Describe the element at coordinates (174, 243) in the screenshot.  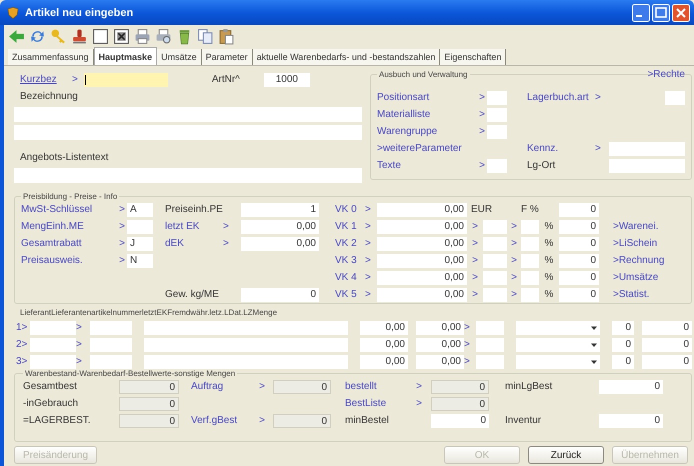
I see `field-link: dEK` at that location.